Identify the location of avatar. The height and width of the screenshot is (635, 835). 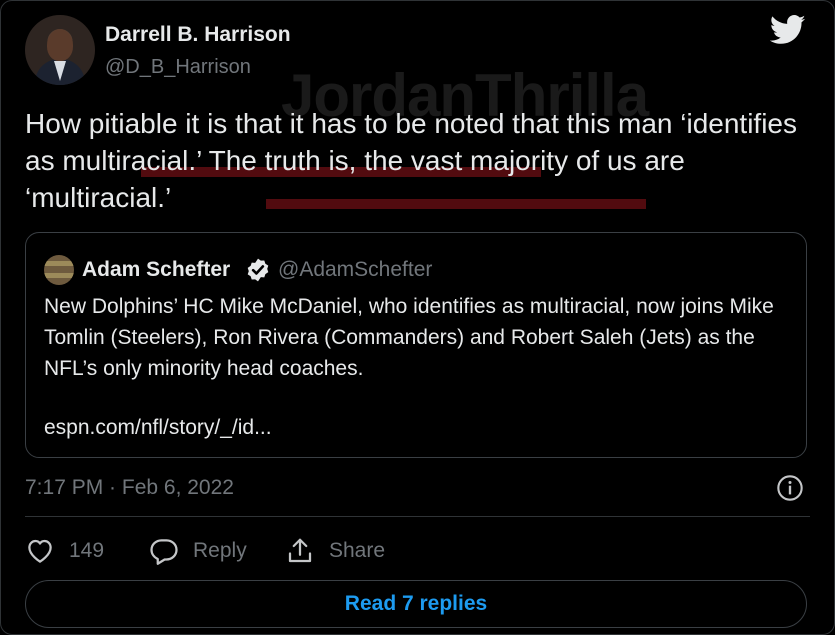
(60, 50).